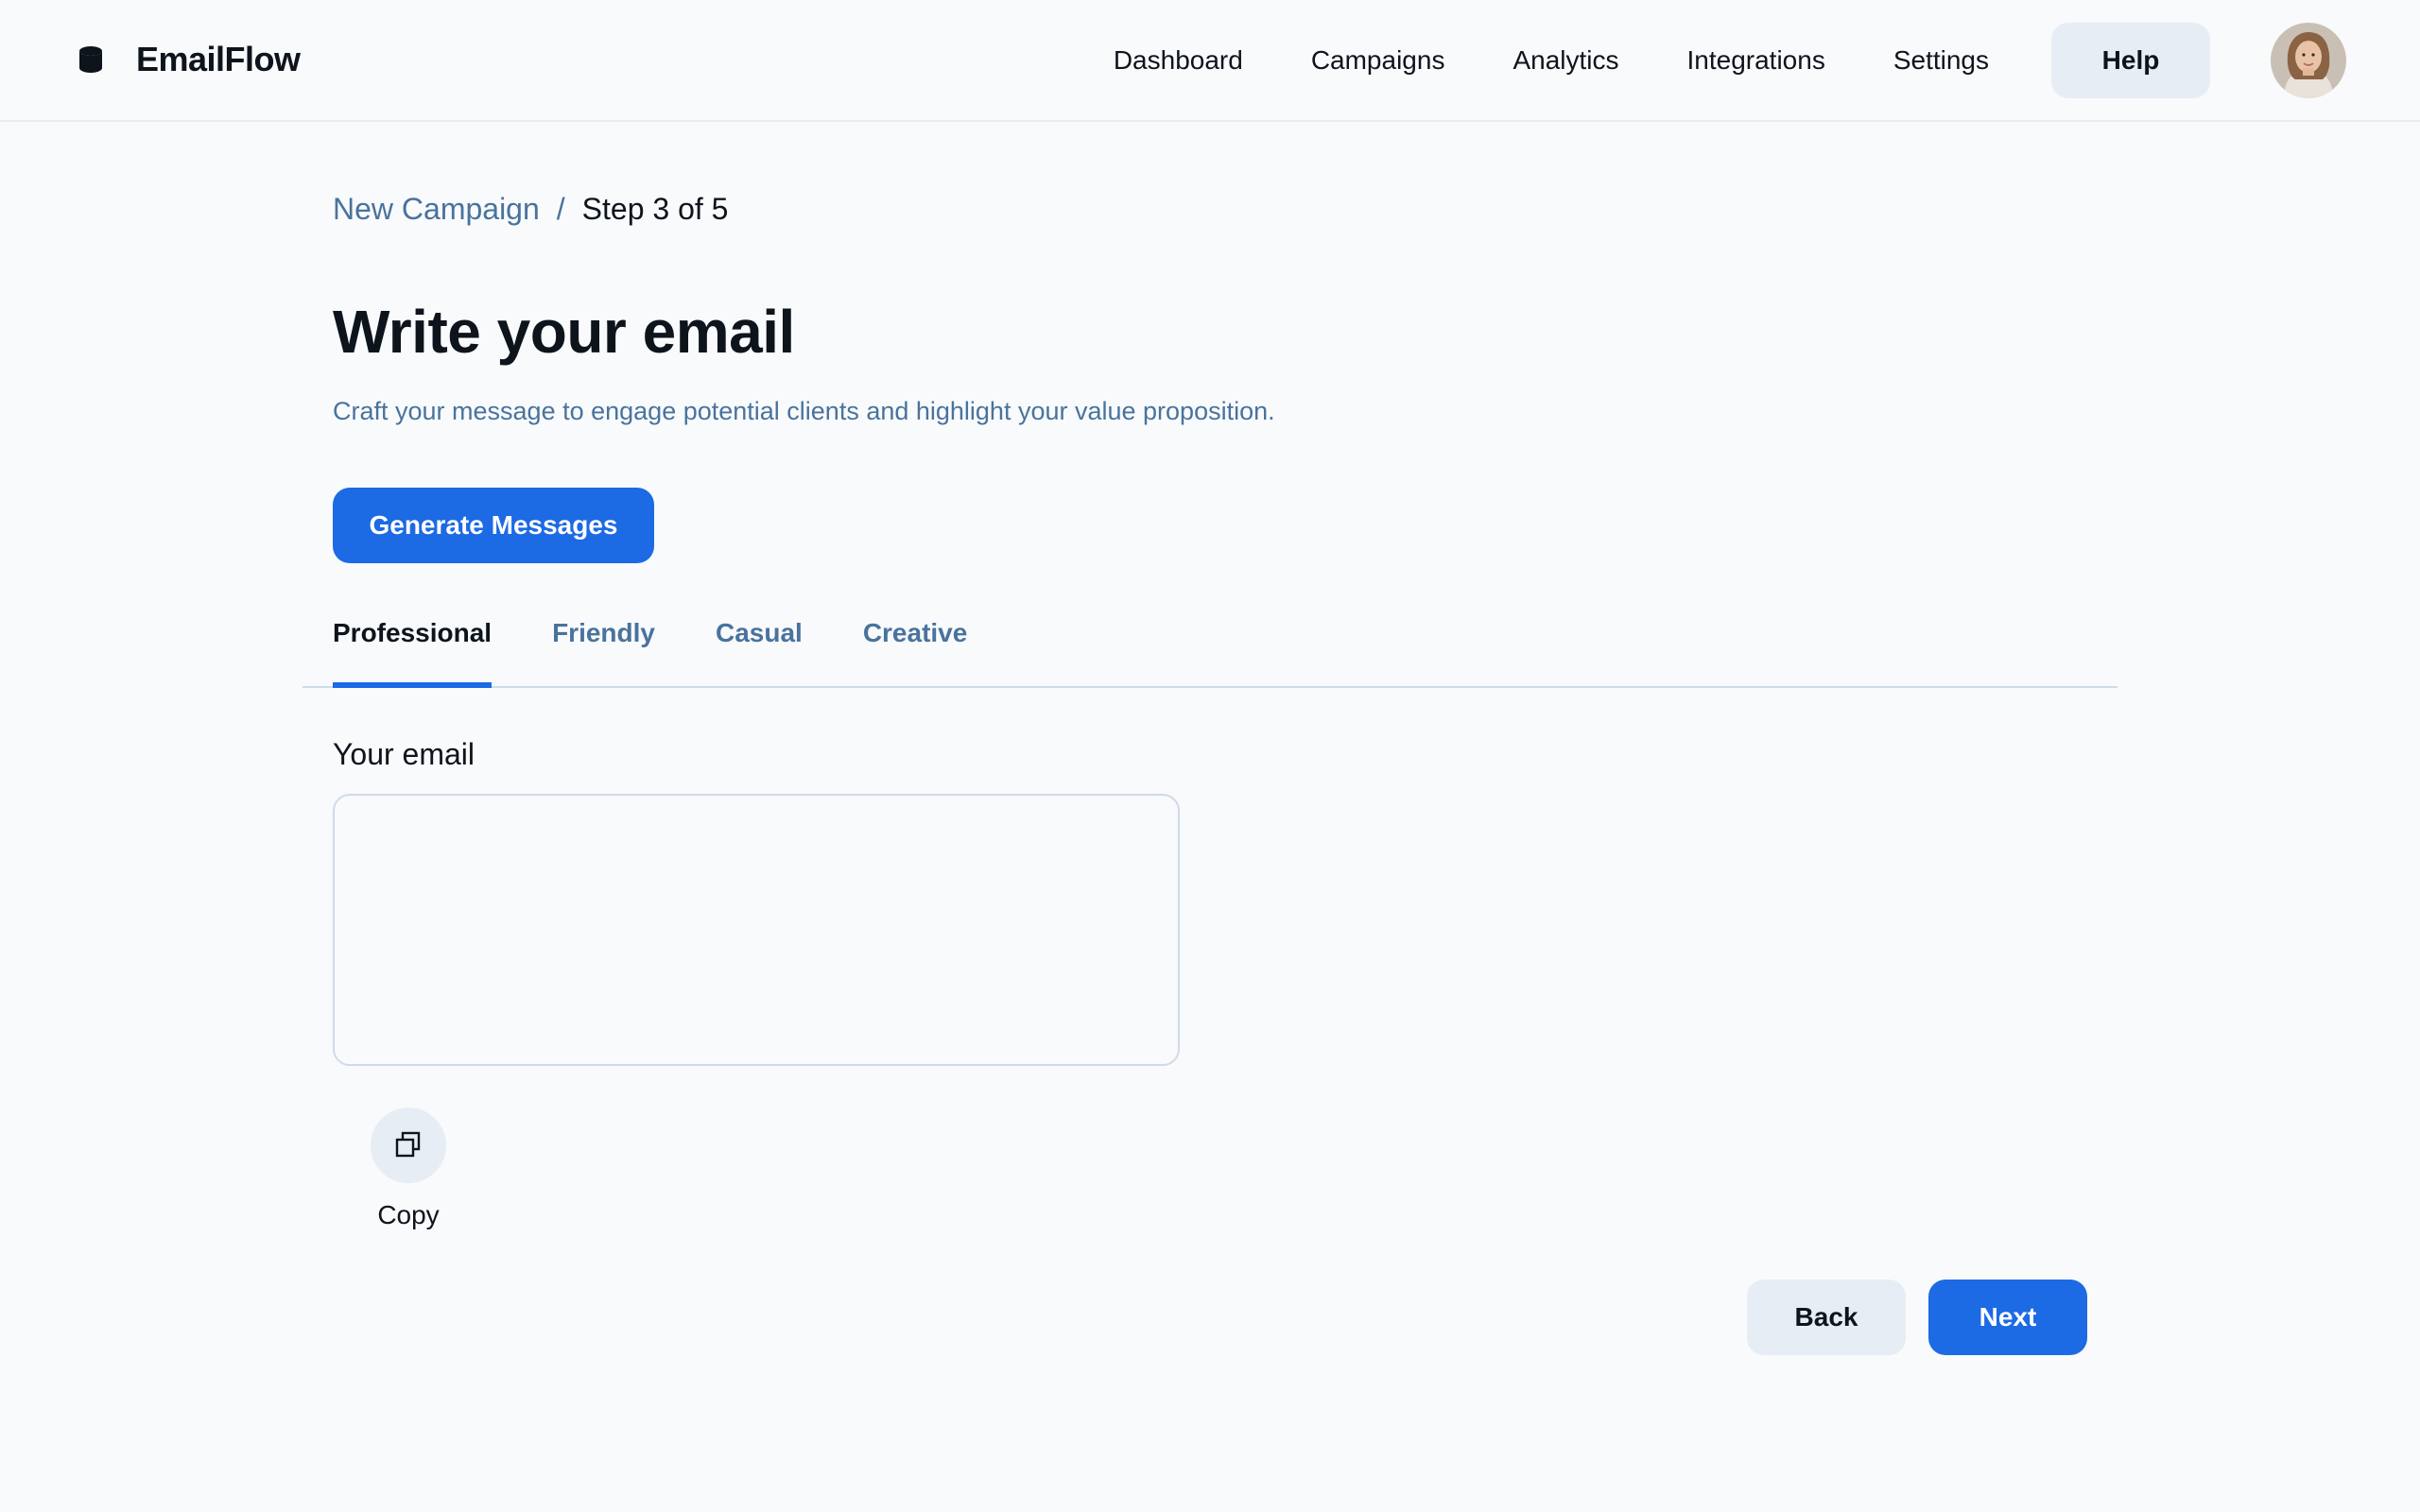 The image size is (2420, 1512). What do you see at coordinates (655, 209) in the screenshot?
I see `breadcrumb-current-step: Step 3 of 5` at bounding box center [655, 209].